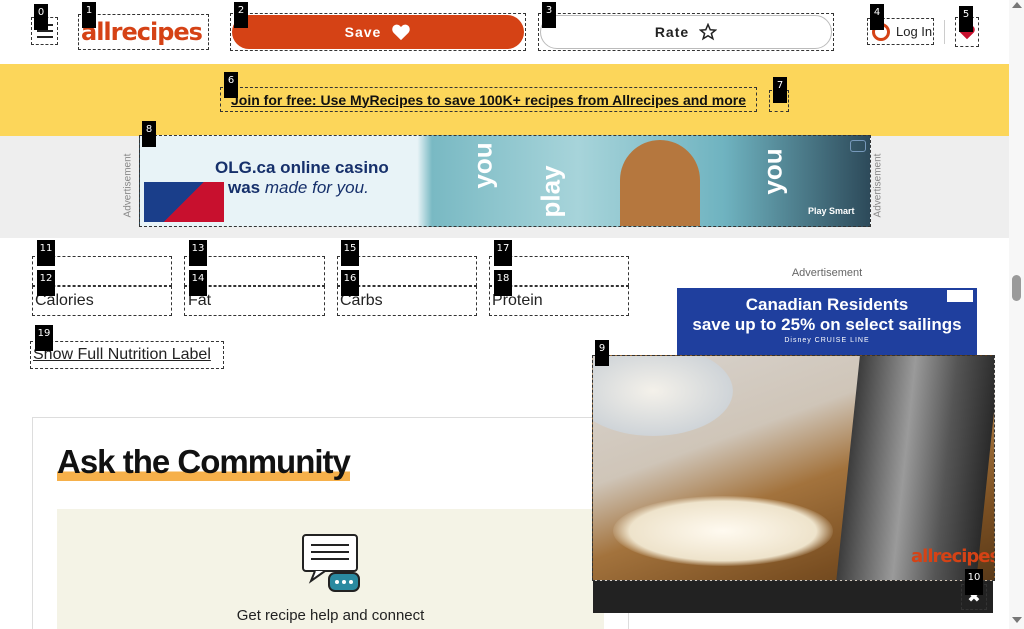  Describe the element at coordinates (89, 15) in the screenshot. I see `marker-label: 1` at that location.